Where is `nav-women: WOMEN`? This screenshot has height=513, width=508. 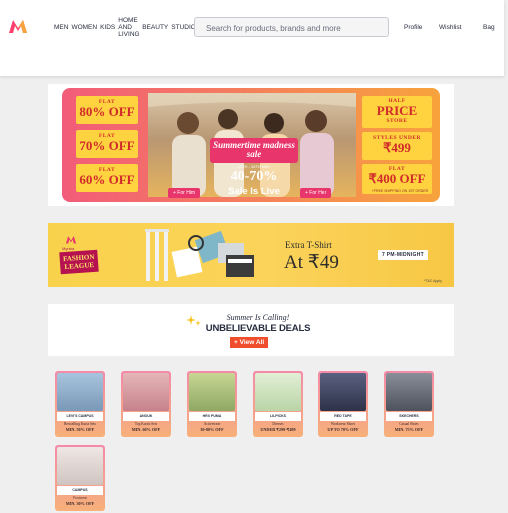
nav-women: WOMEN is located at coordinates (84, 27).